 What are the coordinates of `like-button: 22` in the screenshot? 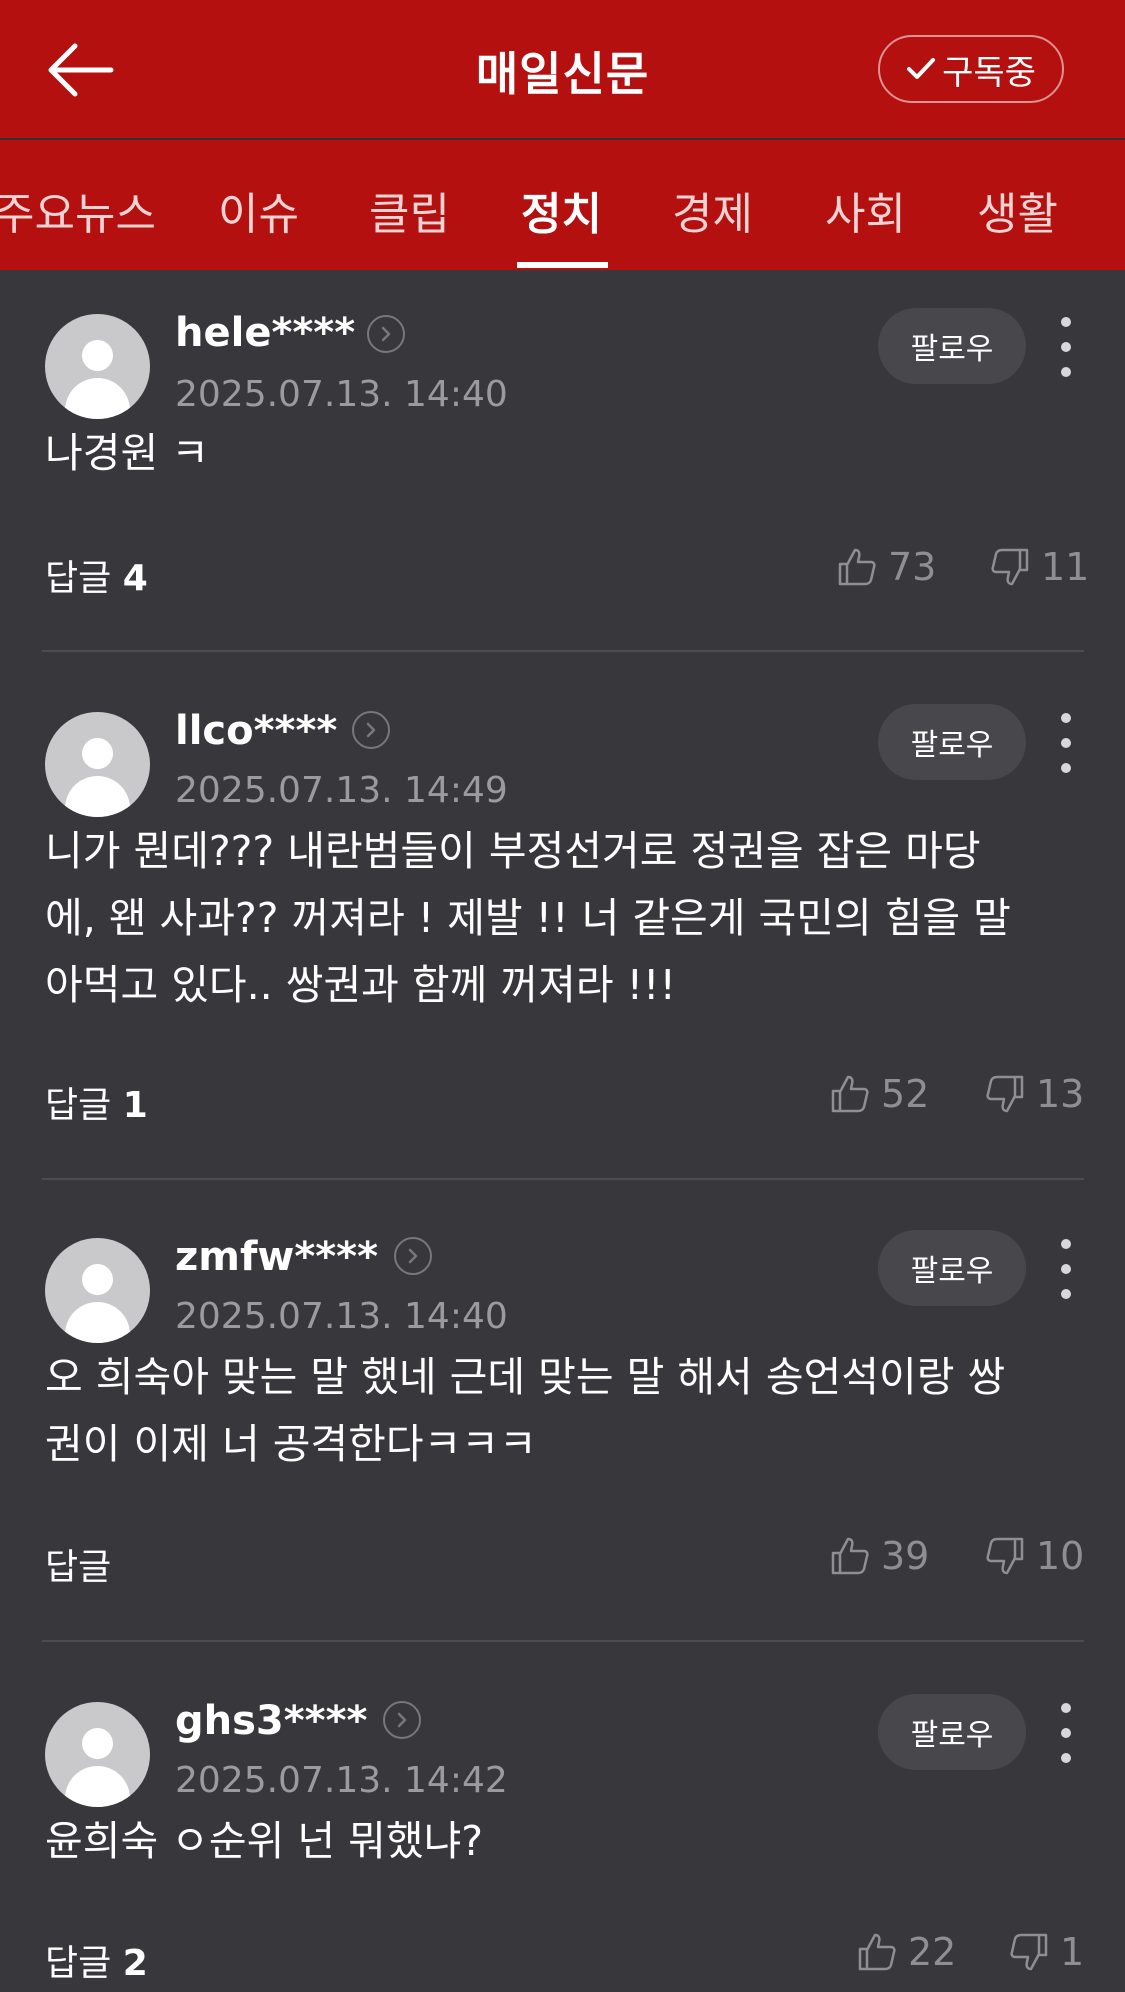 It's located at (906, 1952).